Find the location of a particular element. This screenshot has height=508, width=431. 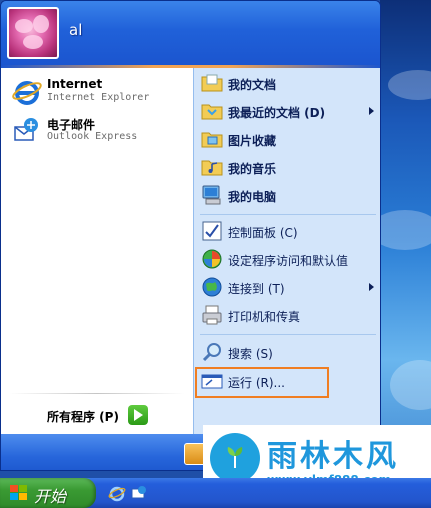

windows-logo-icon is located at coordinates (18, 492).